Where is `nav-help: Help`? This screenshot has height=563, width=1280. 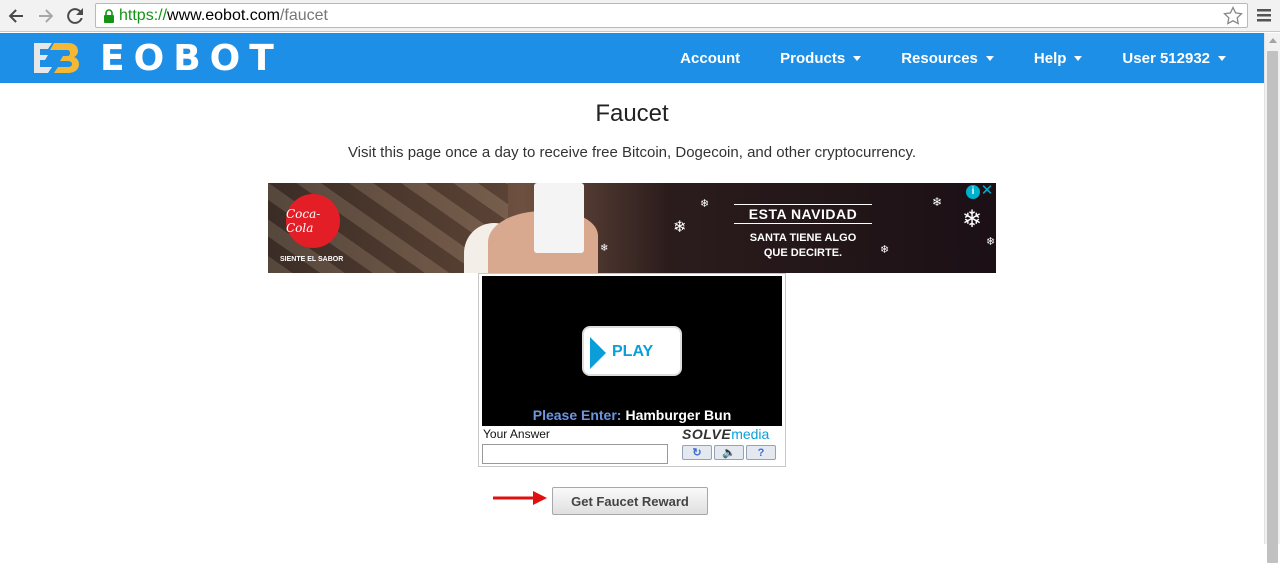 nav-help: Help is located at coordinates (1058, 58).